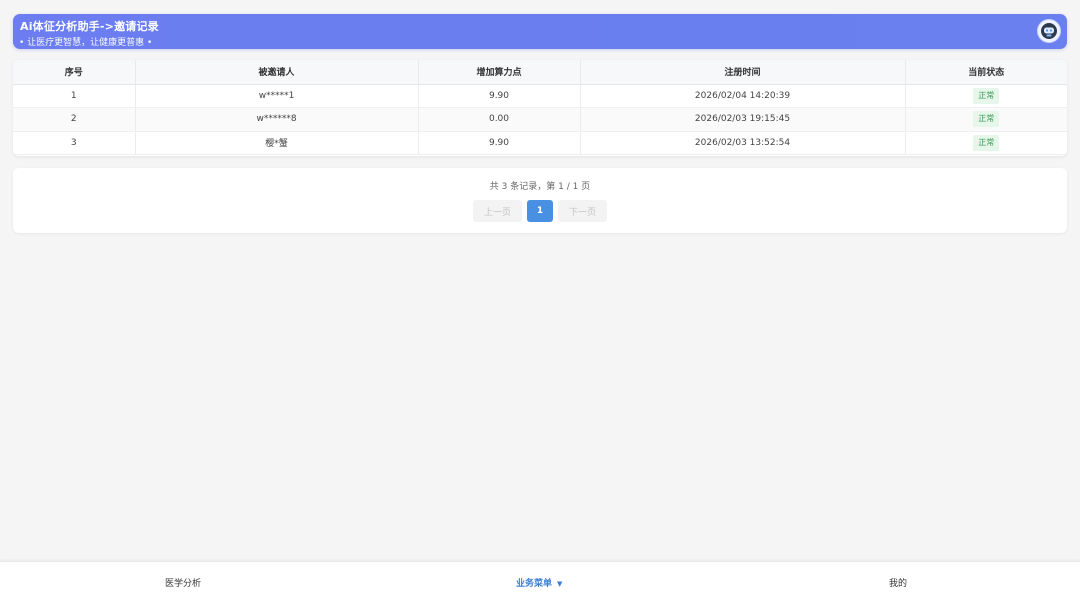  I want to click on prev-page-button: 上一页, so click(497, 211).